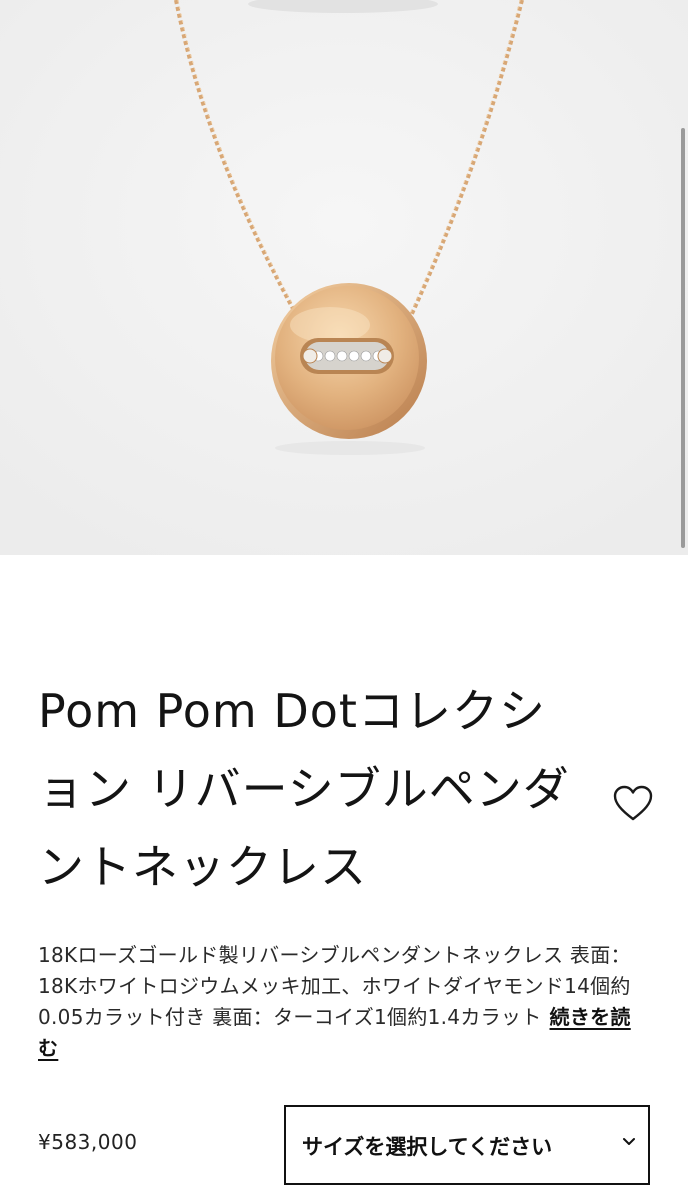  I want to click on favorite-button, so click(633, 804).